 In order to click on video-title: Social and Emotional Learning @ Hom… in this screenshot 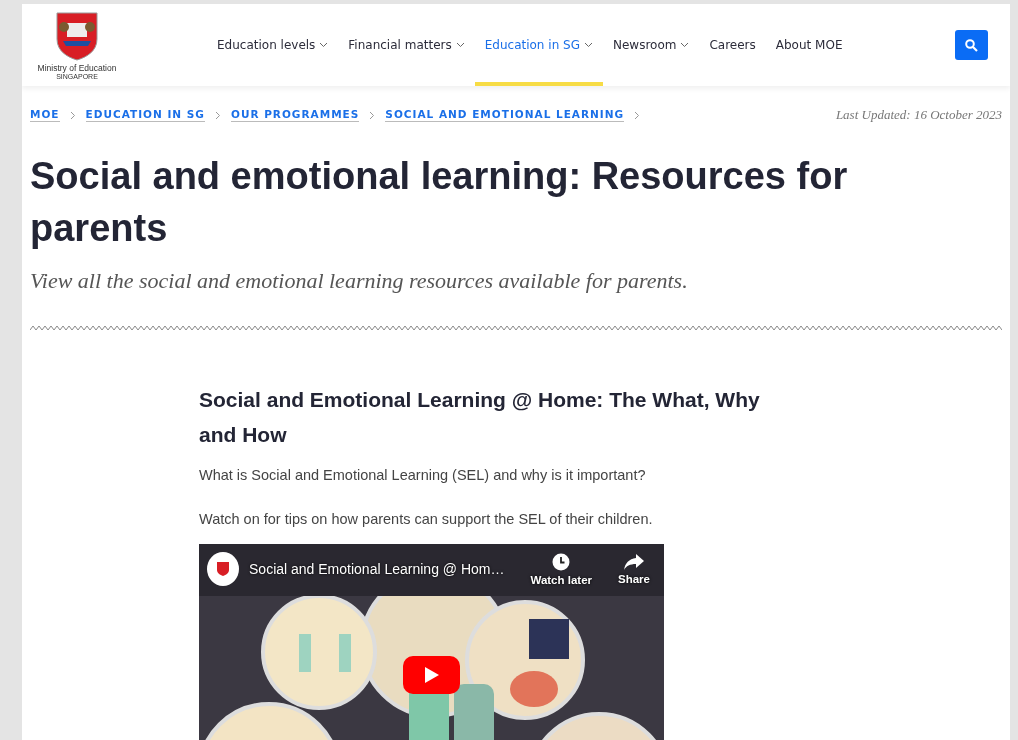, I will do `click(377, 569)`.